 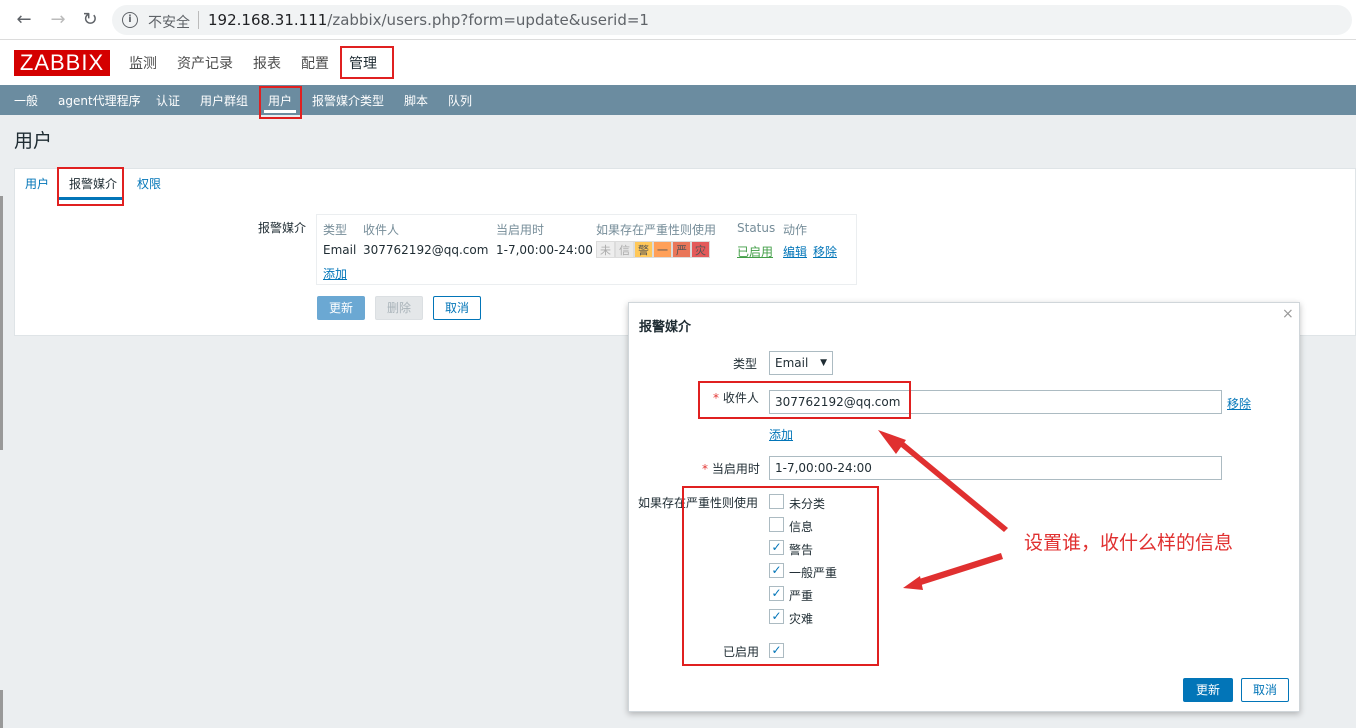 I want to click on subnav-user-groups: 用户群组, so click(x=224, y=100).